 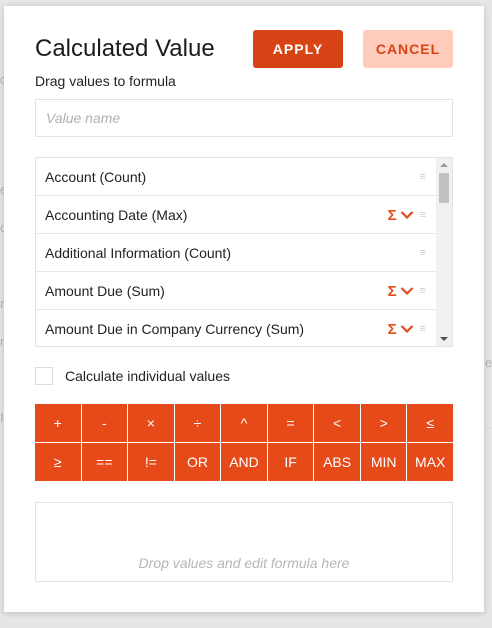 What do you see at coordinates (138, 252) in the screenshot?
I see `field-label: Additional Information (Count)` at bounding box center [138, 252].